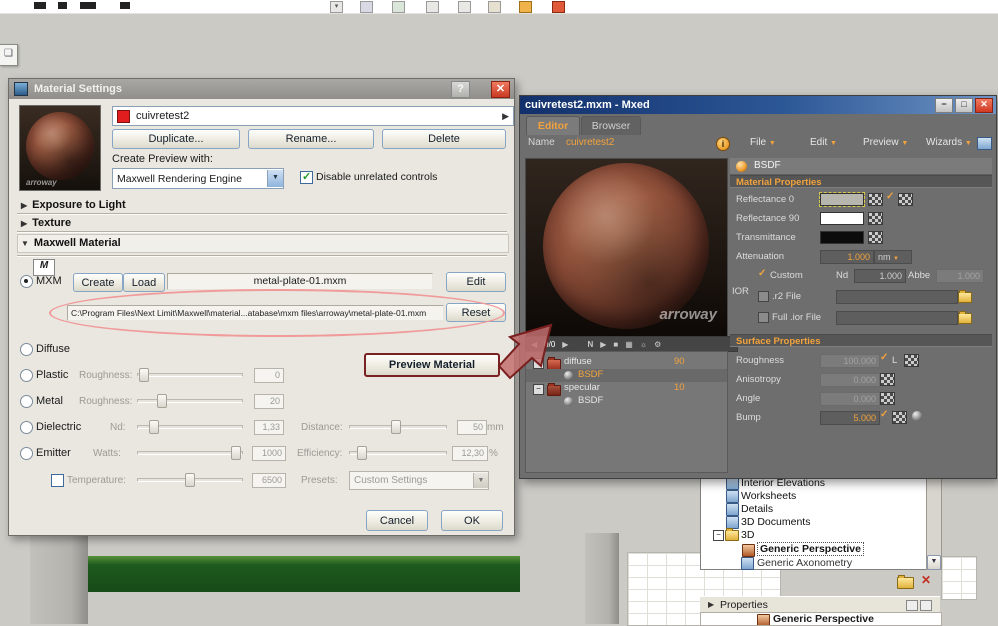 The width and height of the screenshot is (998, 626). I want to click on plastic-radio, so click(26, 375).